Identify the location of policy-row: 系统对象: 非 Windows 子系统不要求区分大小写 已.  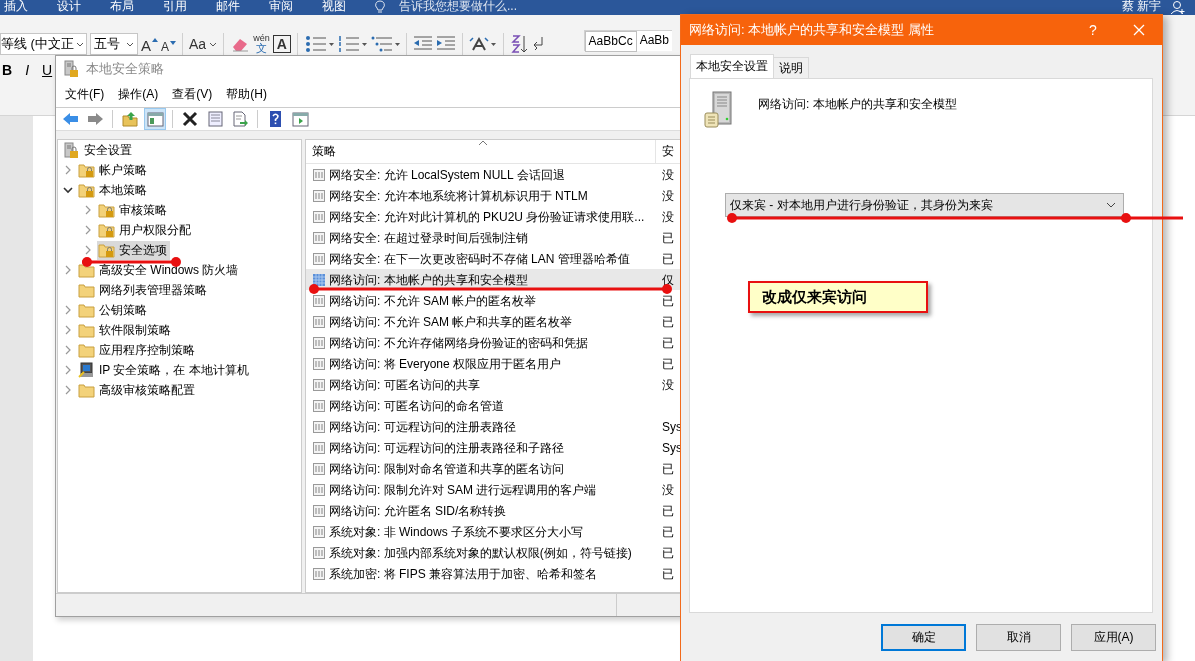
(495, 531).